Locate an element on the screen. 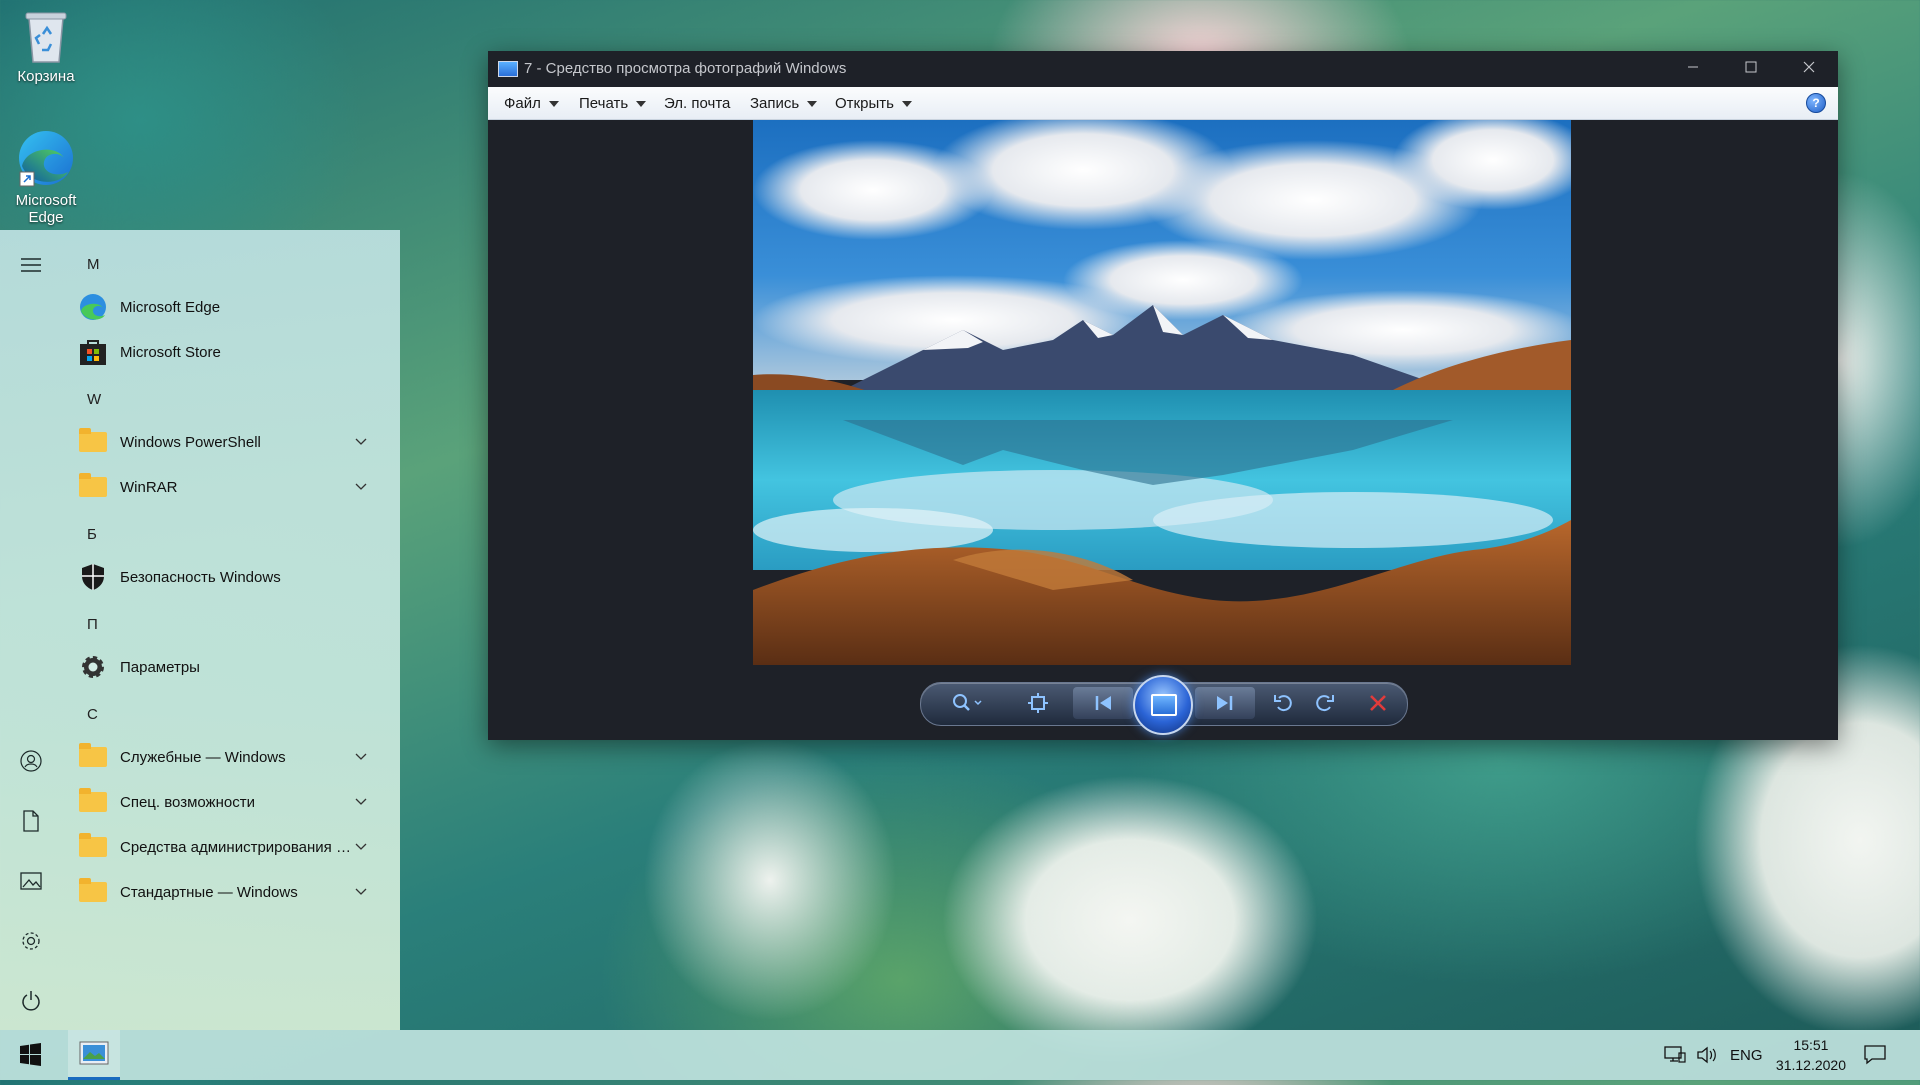 This screenshot has height=1085, width=1920. menu-burn: Запись is located at coordinates (784, 103).